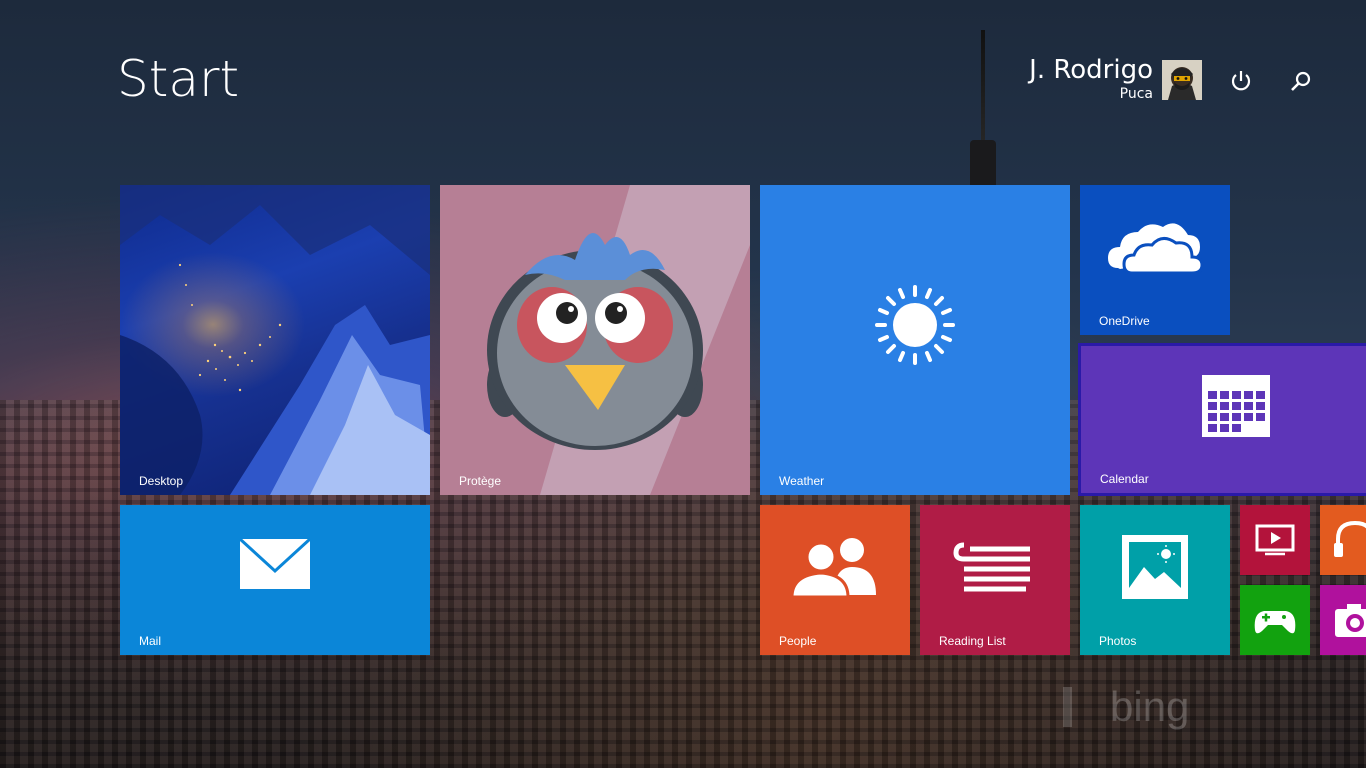 The image size is (1366, 768). I want to click on tile-photos: Photos, so click(1155, 580).